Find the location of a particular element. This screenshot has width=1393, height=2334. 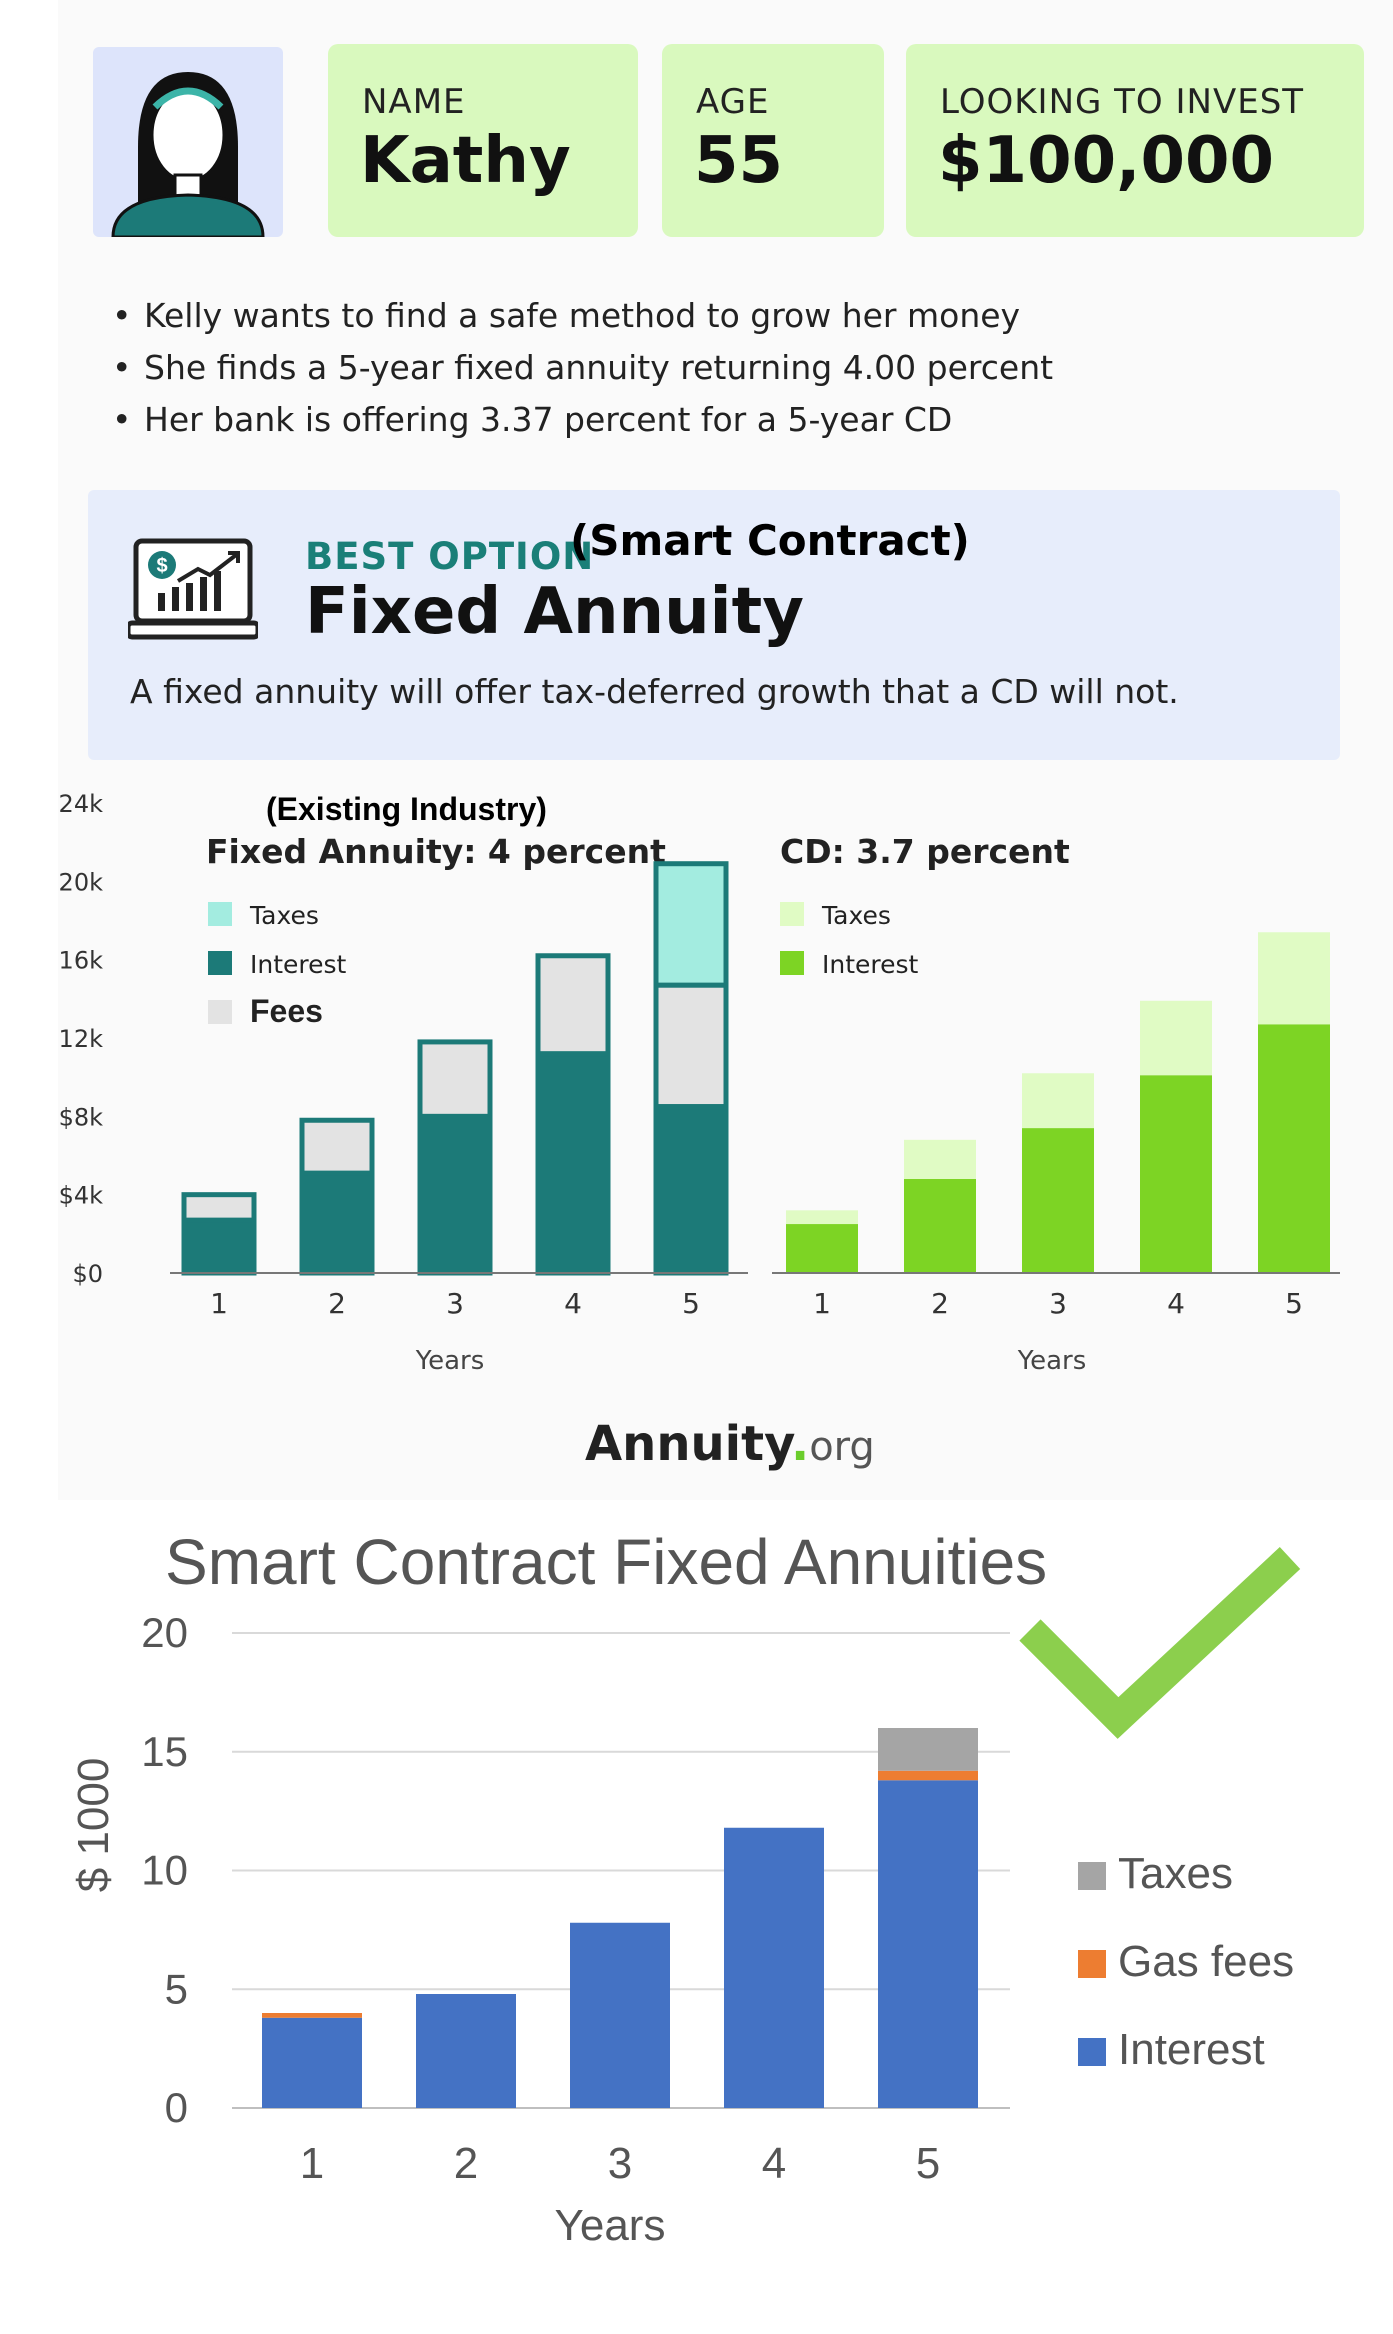

cd-x-tick-label: 1 is located at coordinates (822, 1303).